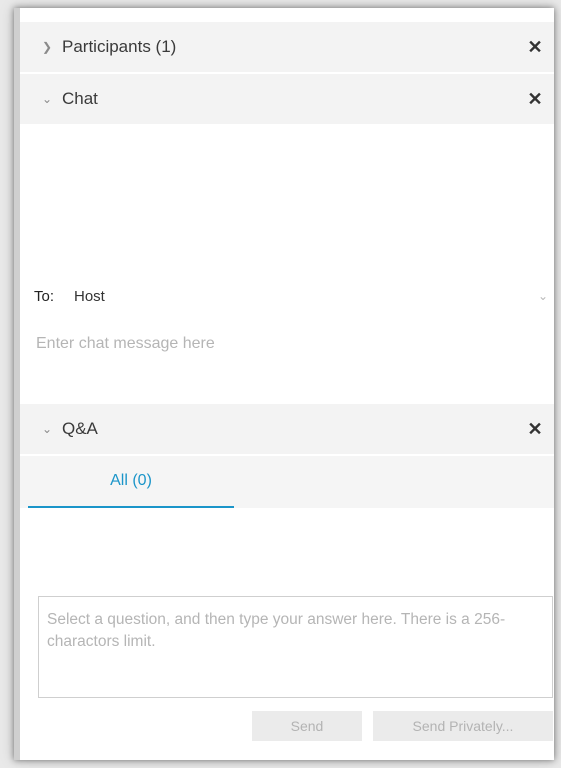  What do you see at coordinates (44, 296) in the screenshot?
I see `to-label: To:` at bounding box center [44, 296].